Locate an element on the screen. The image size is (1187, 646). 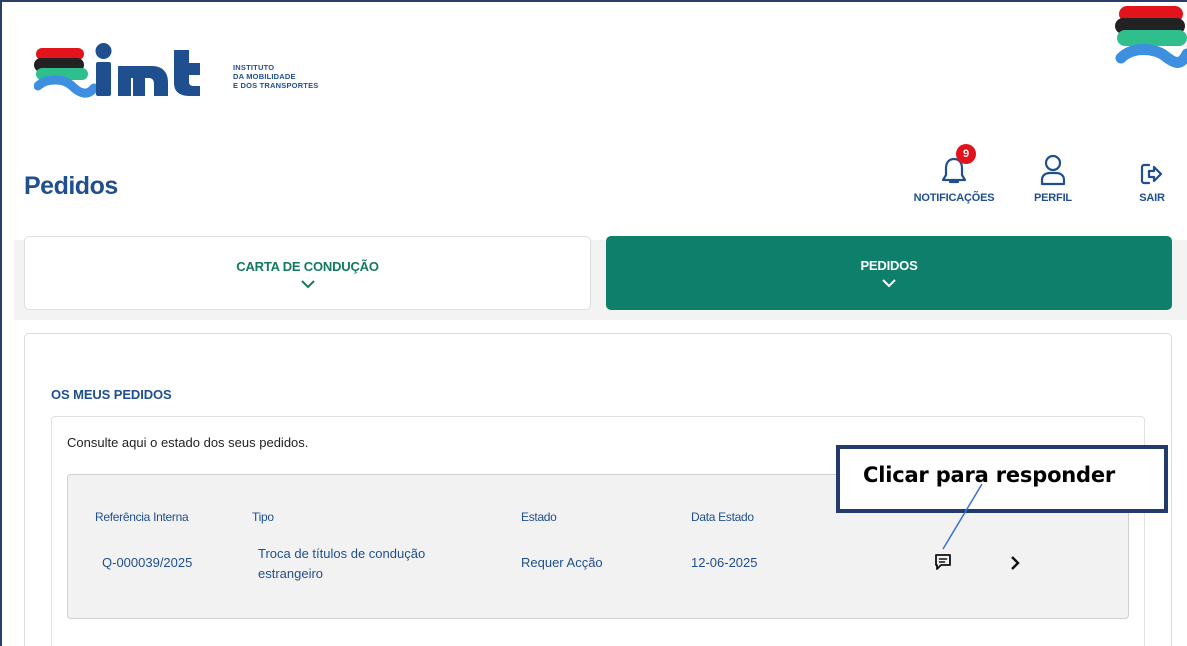
imt-logo-mark is located at coordinates (117, 70).